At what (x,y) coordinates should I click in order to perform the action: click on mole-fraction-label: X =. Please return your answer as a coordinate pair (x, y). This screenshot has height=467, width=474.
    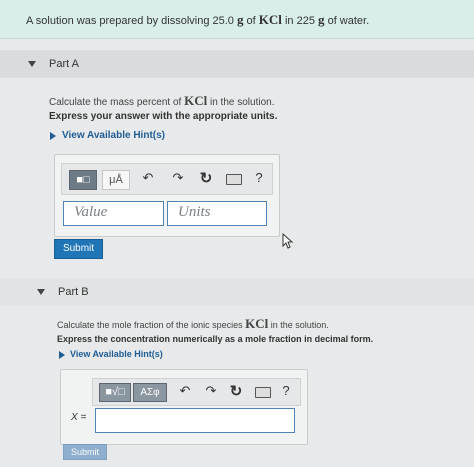
    Looking at the image, I should click on (79, 417).